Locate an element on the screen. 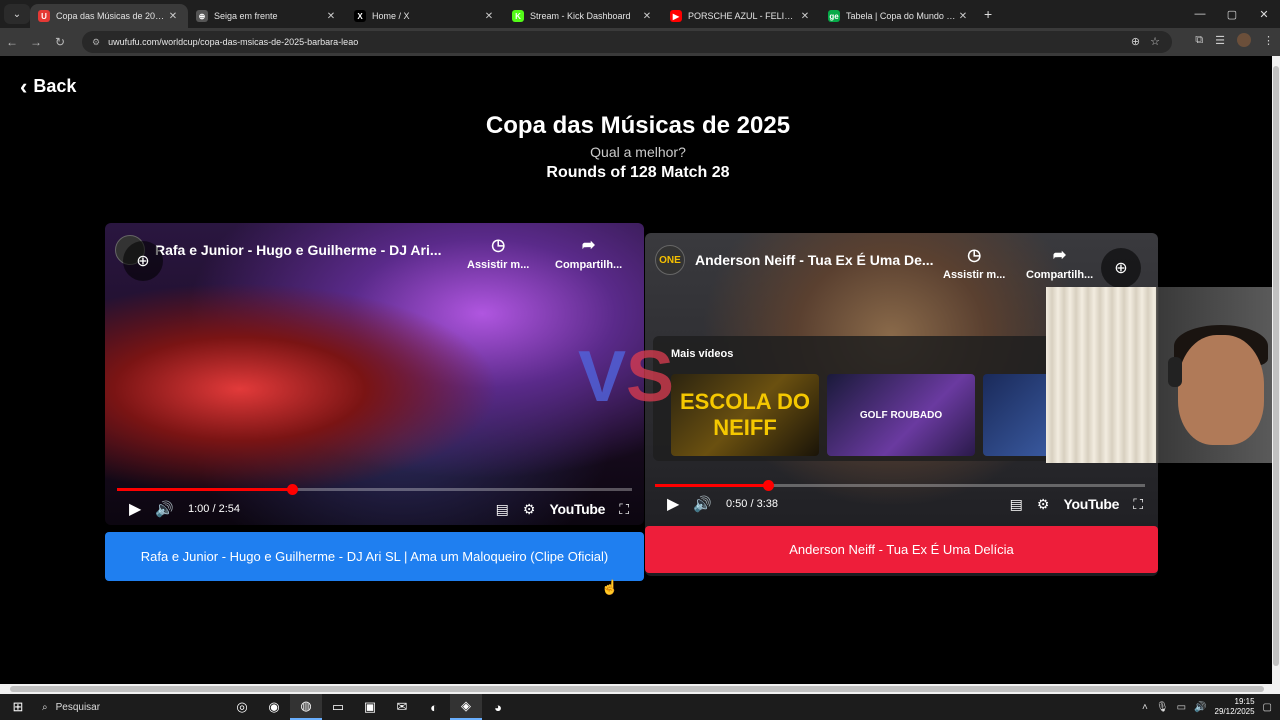 The height and width of the screenshot is (720, 1280). obs-icon: ◐ is located at coordinates (434, 707).